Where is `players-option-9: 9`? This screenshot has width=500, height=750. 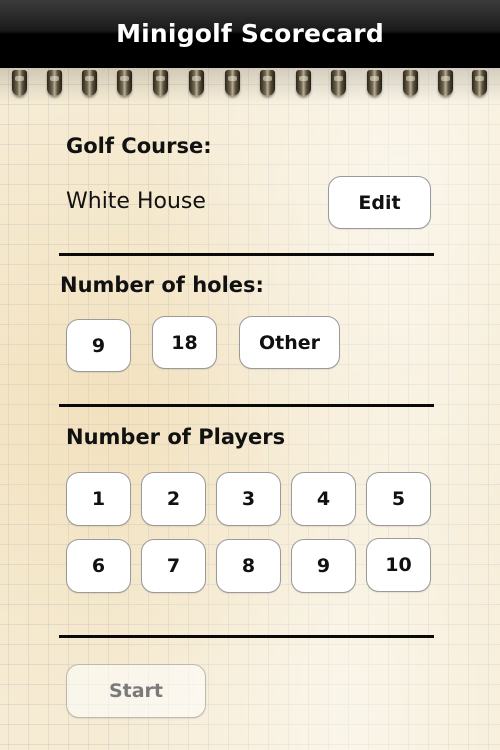 players-option-9: 9 is located at coordinates (323, 566).